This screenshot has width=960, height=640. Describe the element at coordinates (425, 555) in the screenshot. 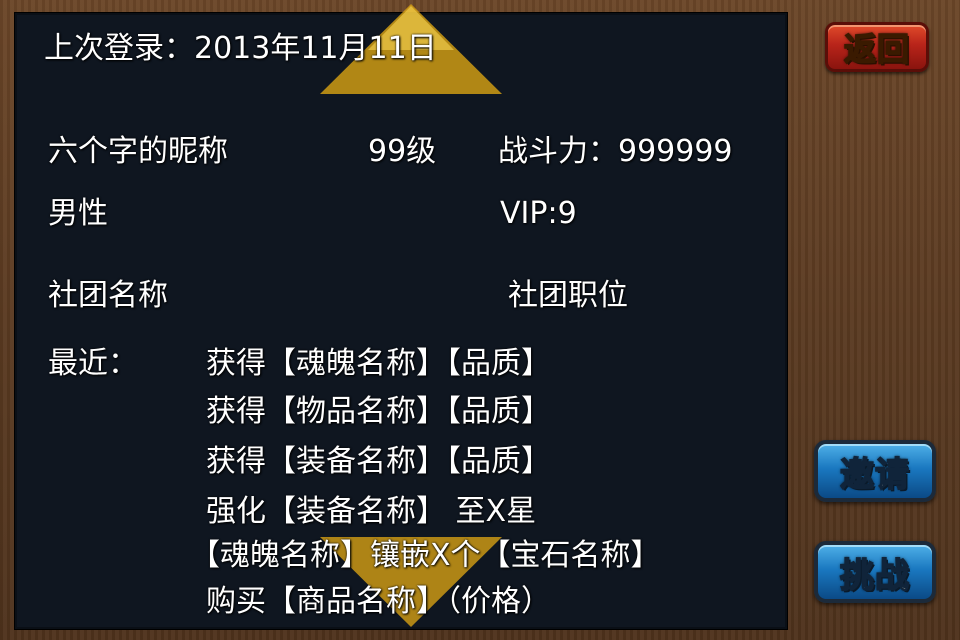

I see `recent-activity-item: 【魂魄名称】镶嵌X个【宝石名称】` at that location.